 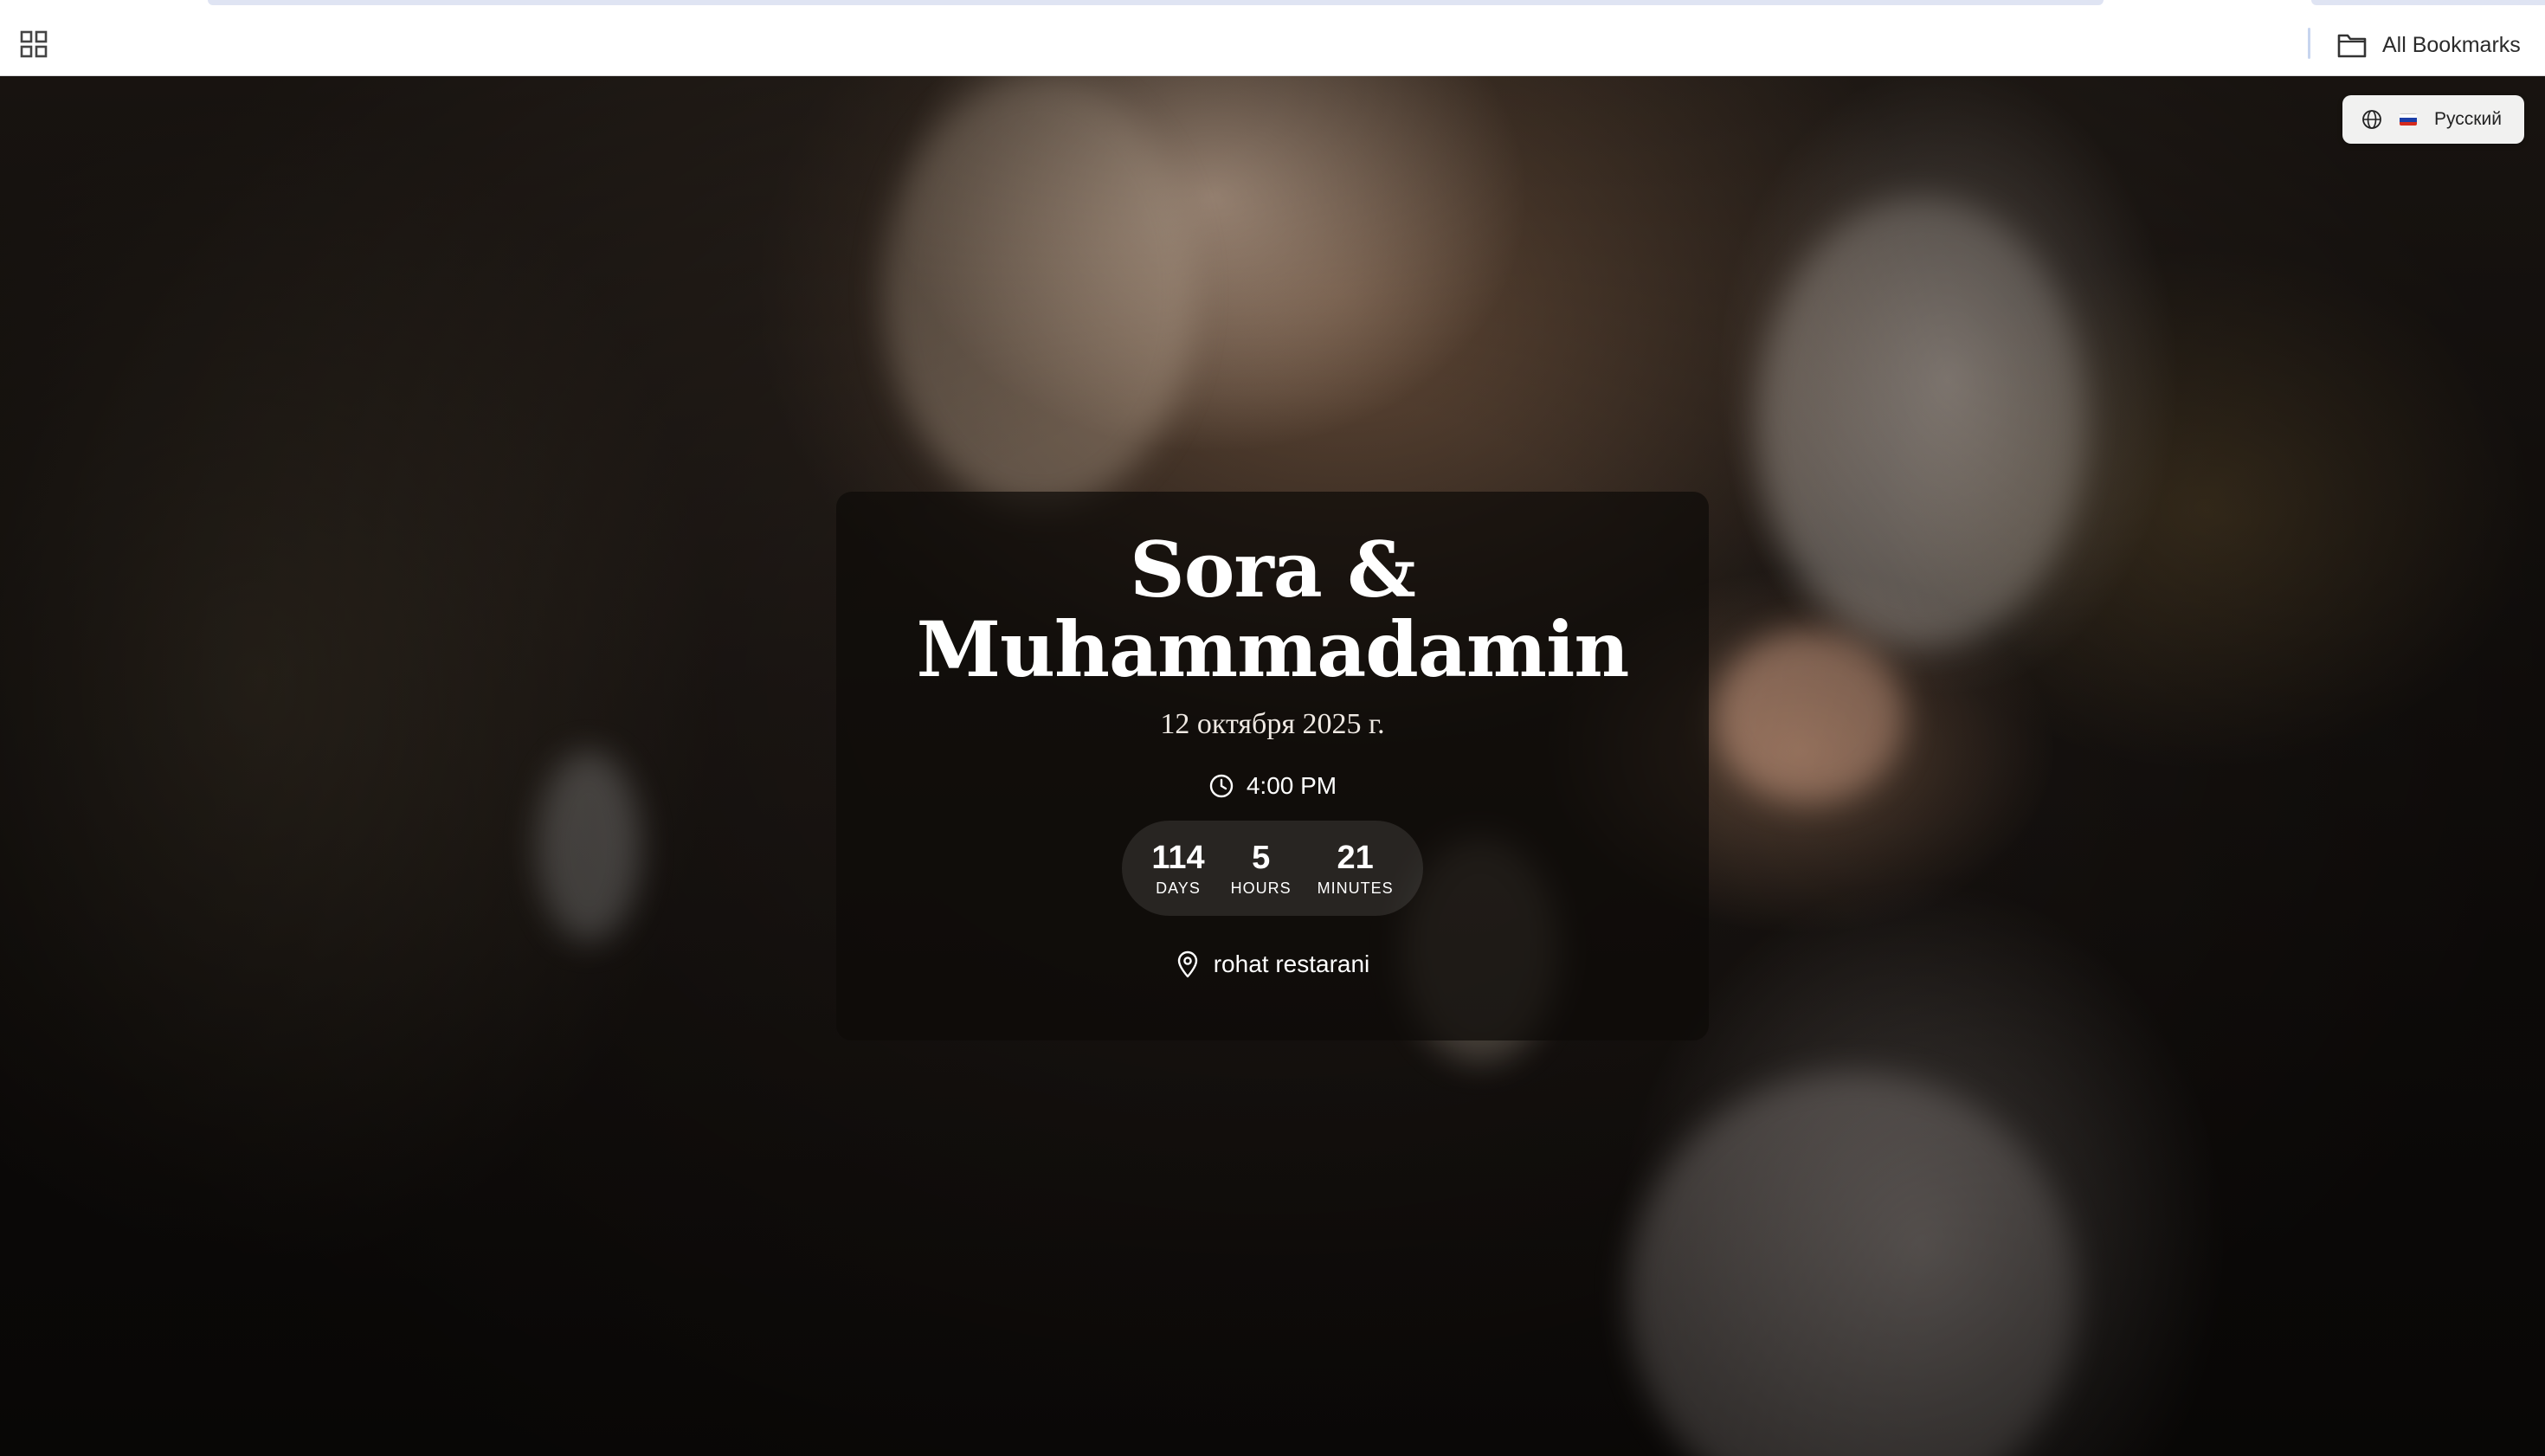 I want to click on couple-names: Sora & Muhammadamin, so click(x=1273, y=609).